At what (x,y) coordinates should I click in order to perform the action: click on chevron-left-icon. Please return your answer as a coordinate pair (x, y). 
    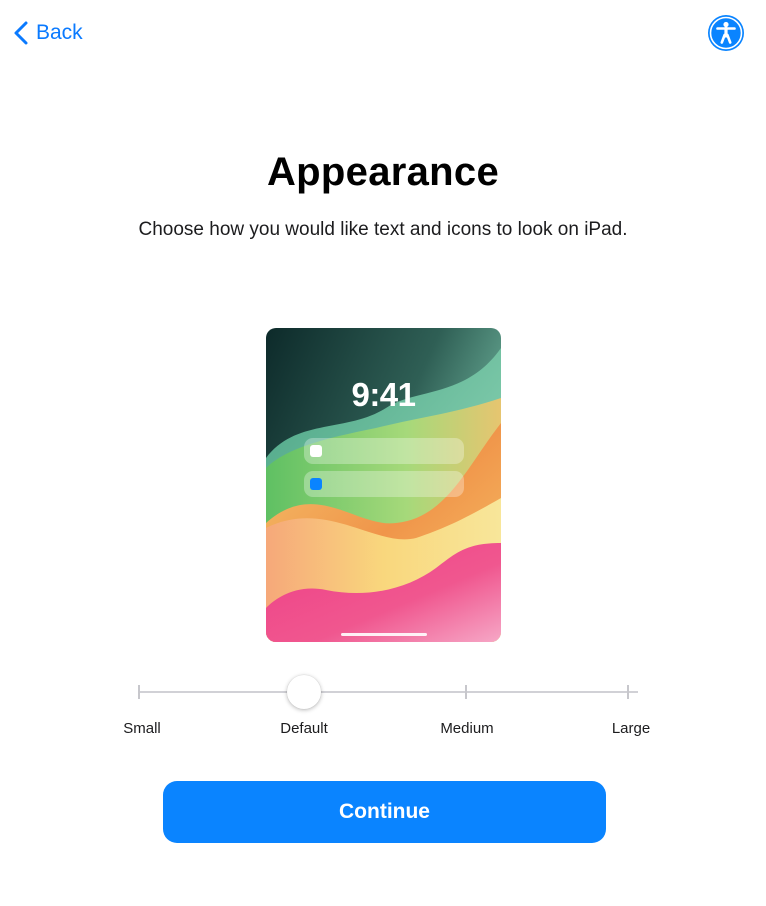
    Looking at the image, I should click on (21, 33).